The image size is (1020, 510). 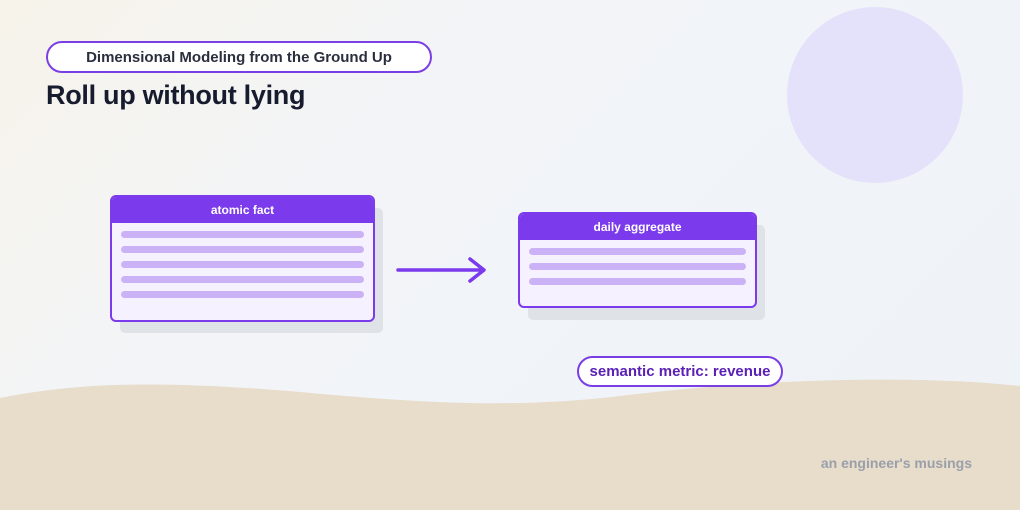 I want to click on atomic-fact-table: atomic fact, so click(x=242, y=258).